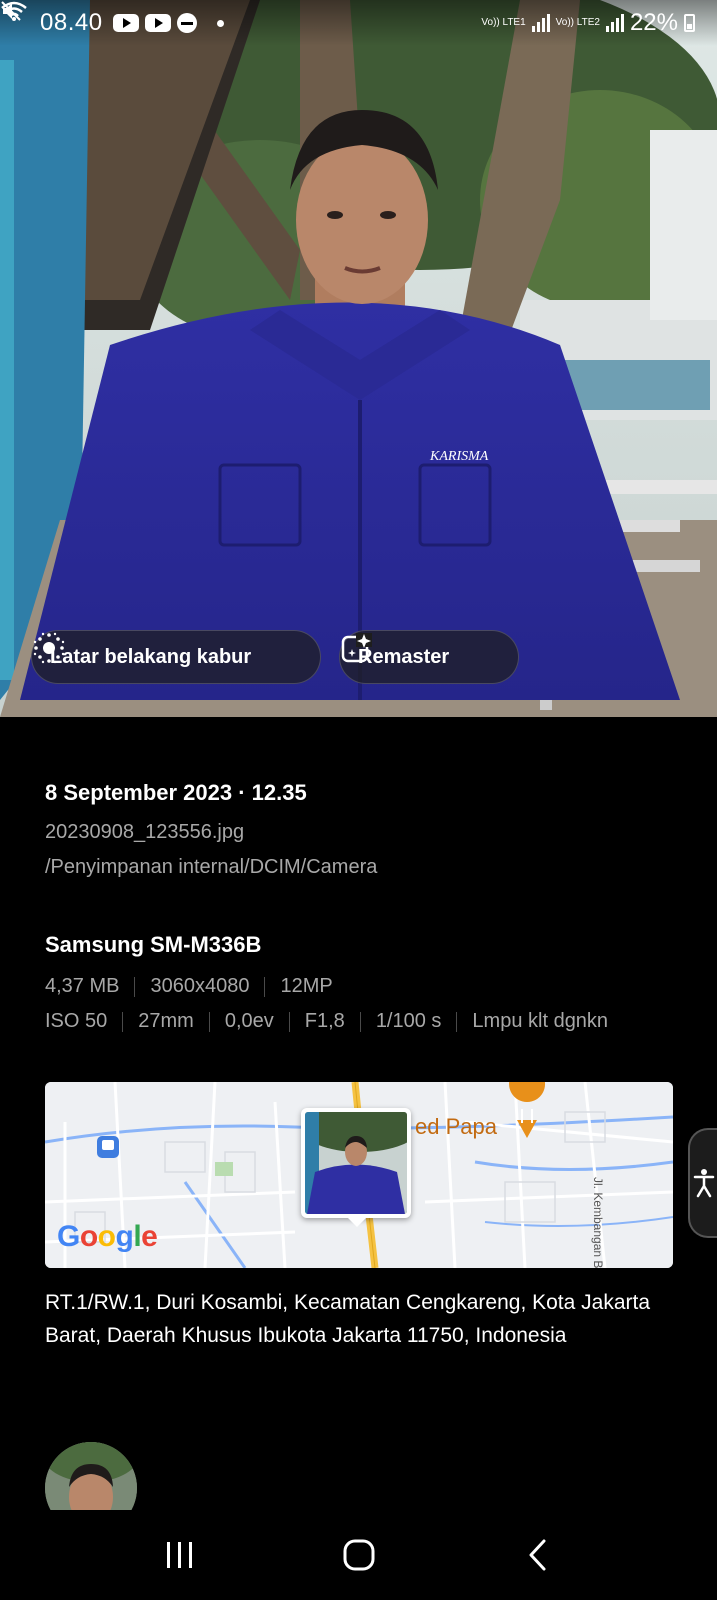  I want to click on exposure-value: 0,0ev, so click(249, 1021).